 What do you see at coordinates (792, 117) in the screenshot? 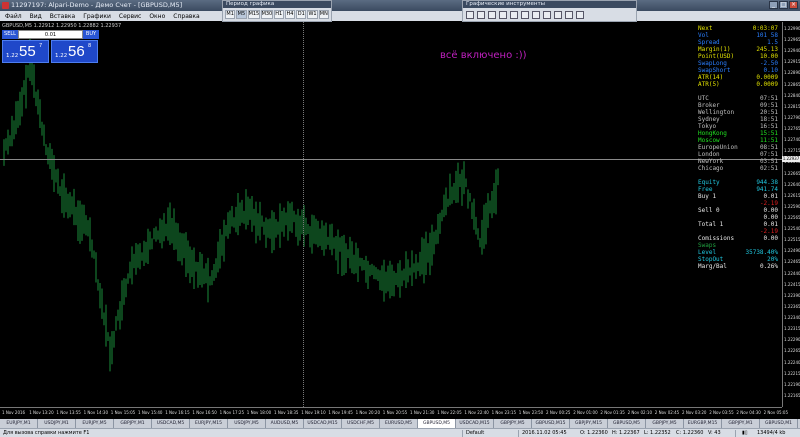
I see `price-tick-label: 1.22790` at bounding box center [792, 117].